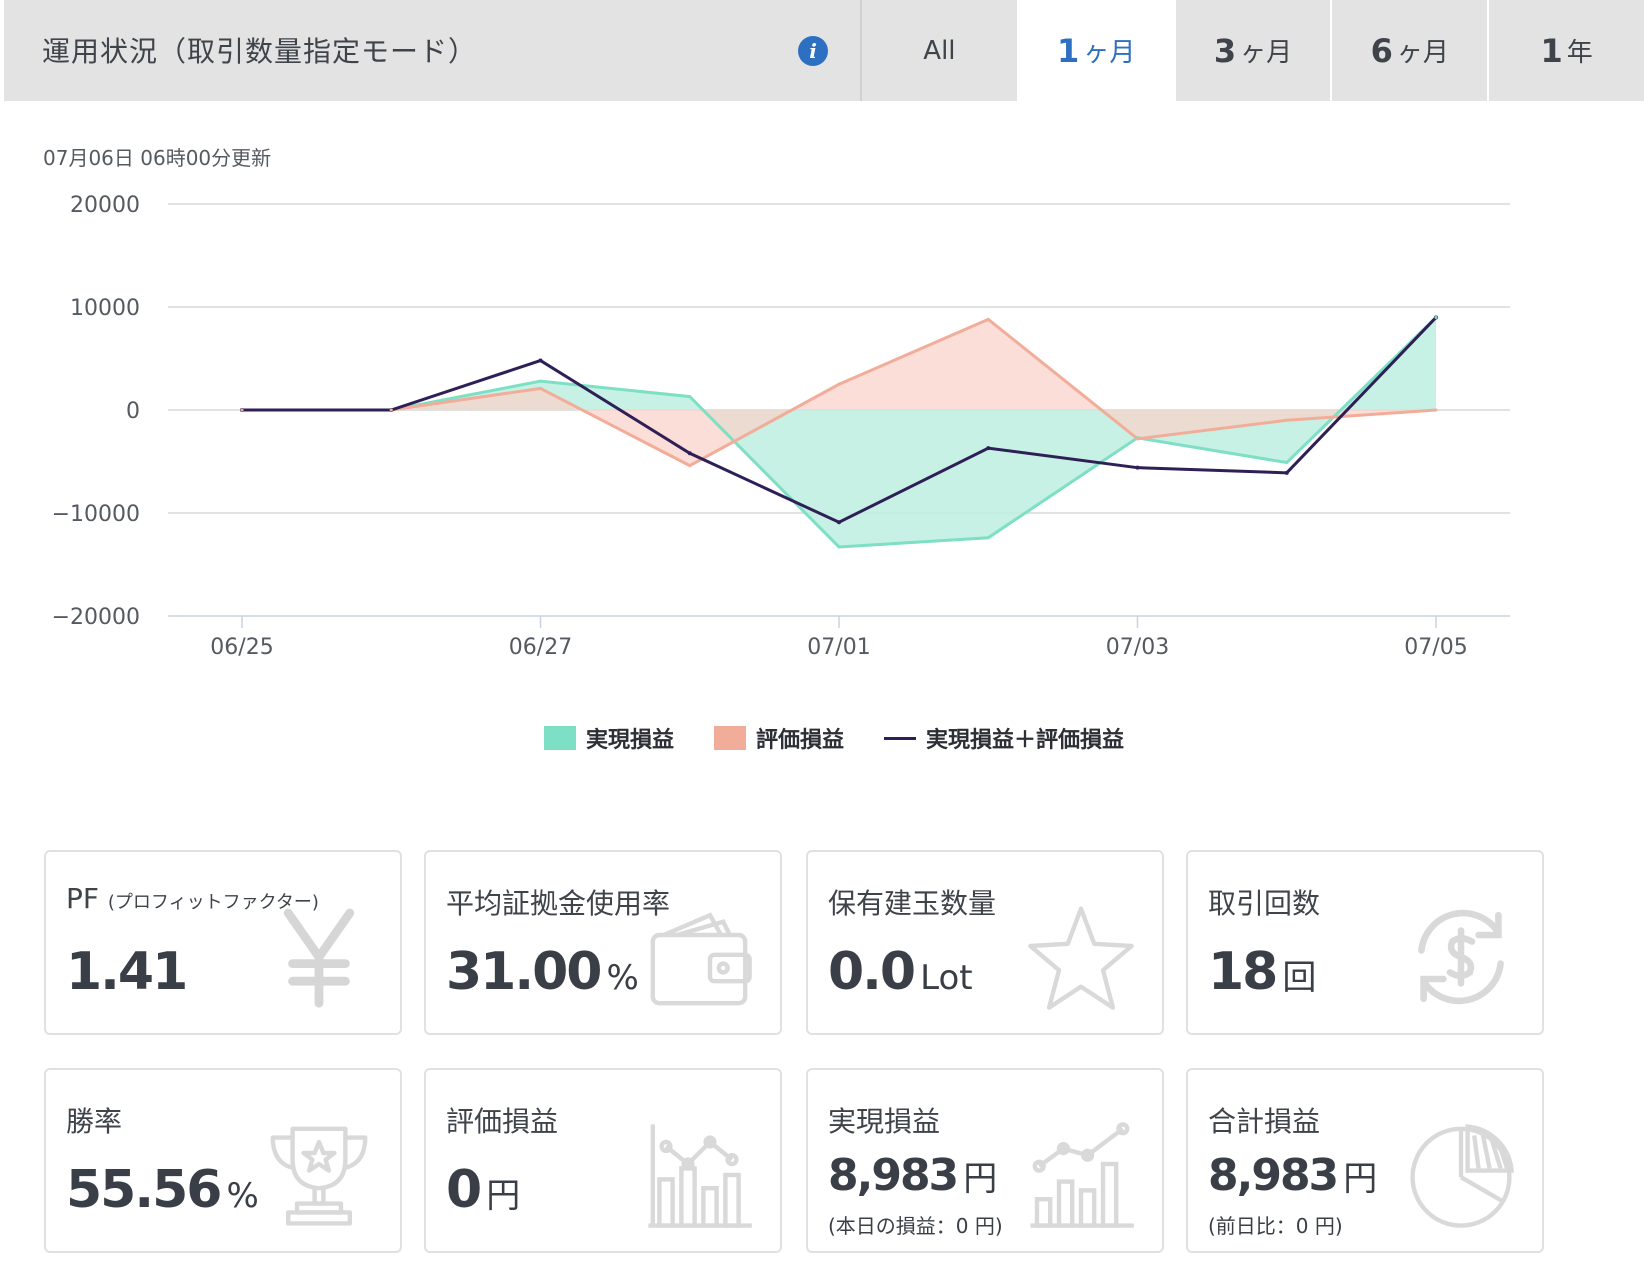 The width and height of the screenshot is (1644, 1266). What do you see at coordinates (1435, 647) in the screenshot?
I see `x-tick-label: 07/05` at bounding box center [1435, 647].